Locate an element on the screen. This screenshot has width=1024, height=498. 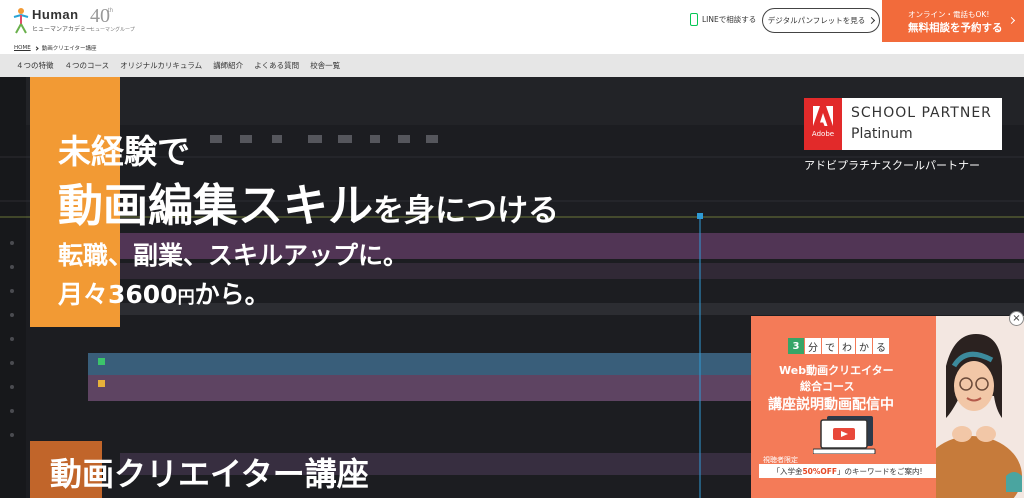
offer-text-b: 」のキーワードをご案内! is located at coordinates (880, 471).